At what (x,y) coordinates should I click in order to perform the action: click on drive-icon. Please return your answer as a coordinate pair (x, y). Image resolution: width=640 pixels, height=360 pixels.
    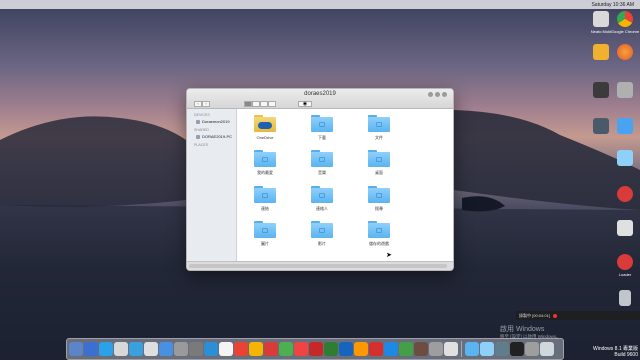
    Looking at the image, I should click on (198, 121).